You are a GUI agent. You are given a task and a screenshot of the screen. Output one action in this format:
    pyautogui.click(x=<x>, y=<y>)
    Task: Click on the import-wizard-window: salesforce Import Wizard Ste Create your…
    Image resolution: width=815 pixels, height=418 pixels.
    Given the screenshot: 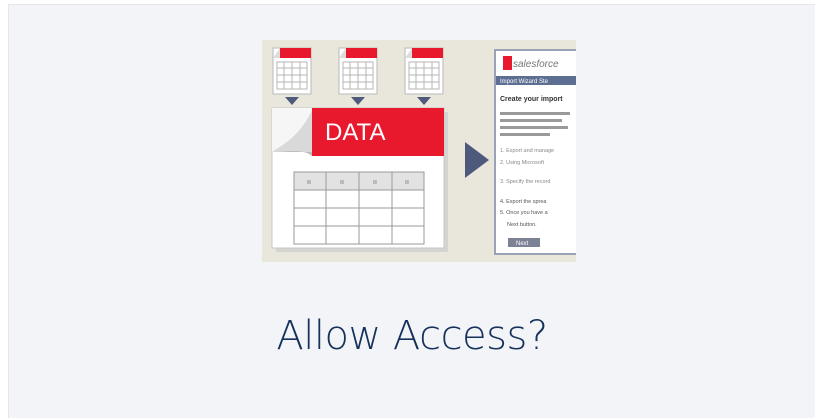 What is the action you would take?
    pyautogui.click(x=535, y=152)
    